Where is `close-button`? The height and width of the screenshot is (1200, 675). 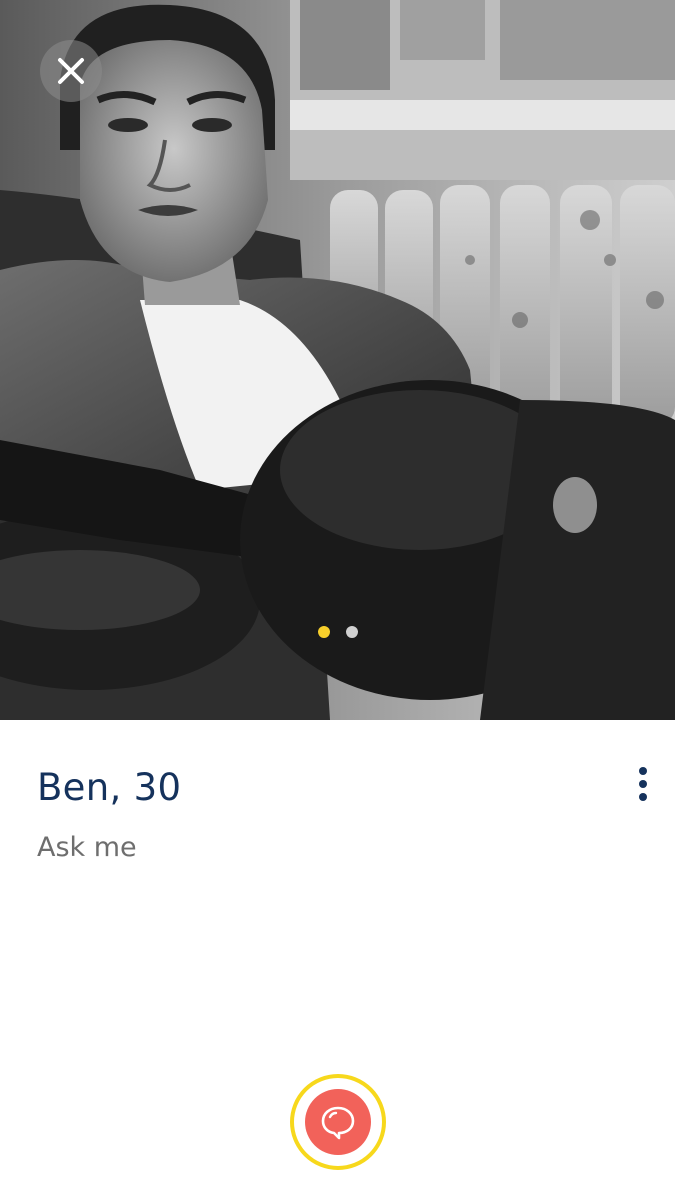 close-button is located at coordinates (71, 71).